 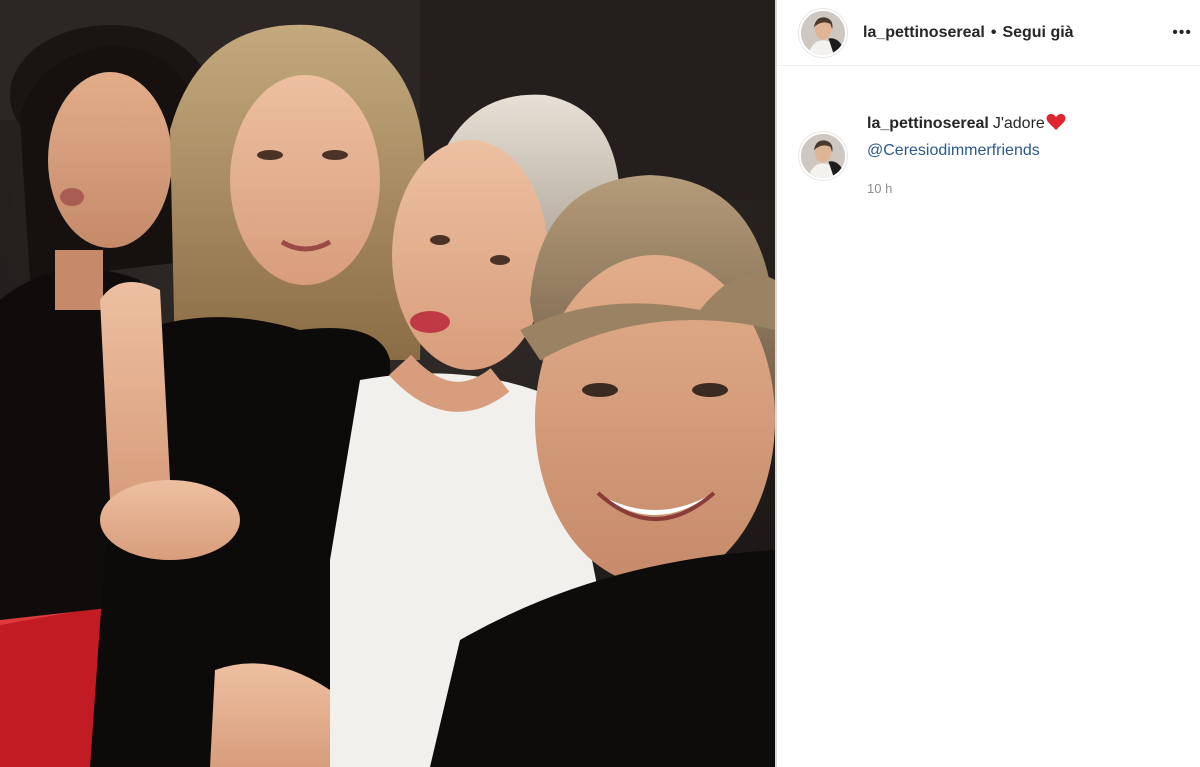 I want to click on avatar, so click(x=823, y=32).